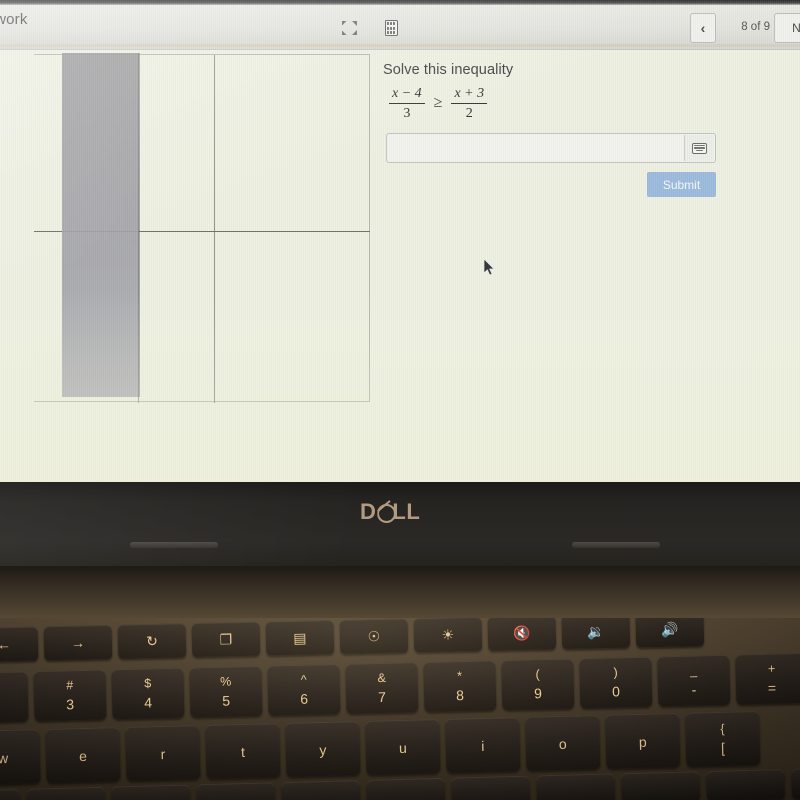 Image resolution: width=800 pixels, height=800 pixels. Describe the element at coordinates (70, 704) in the screenshot. I see `key-primary-label: 3` at that location.